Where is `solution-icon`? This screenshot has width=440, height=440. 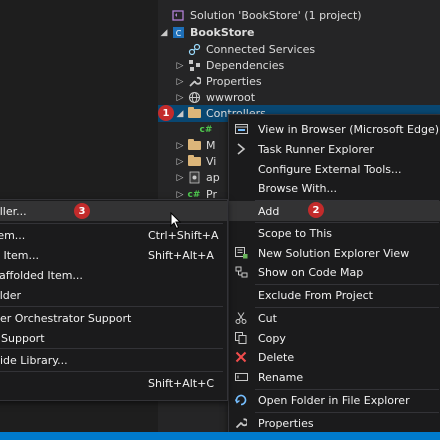
solution-icon is located at coordinates (178, 16).